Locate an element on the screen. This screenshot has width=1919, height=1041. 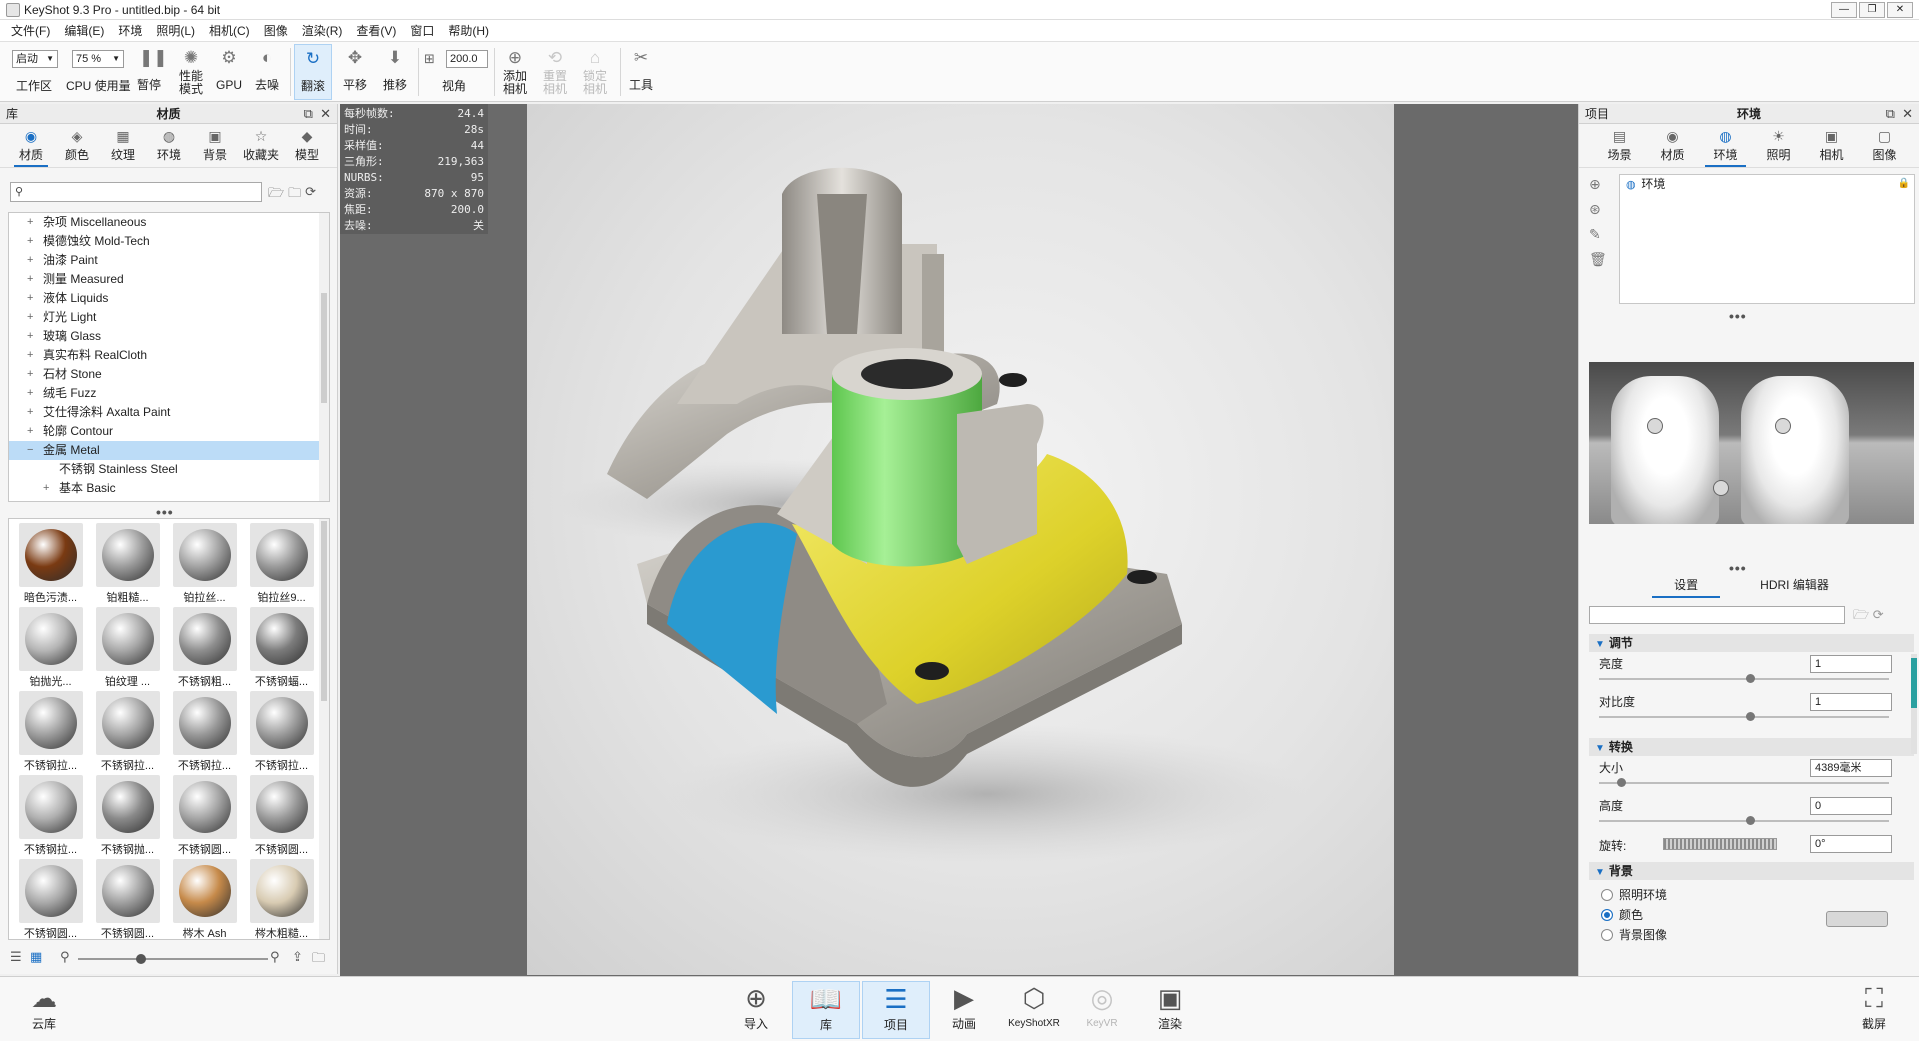
splitter-handle: ••• is located at coordinates (1738, 316).